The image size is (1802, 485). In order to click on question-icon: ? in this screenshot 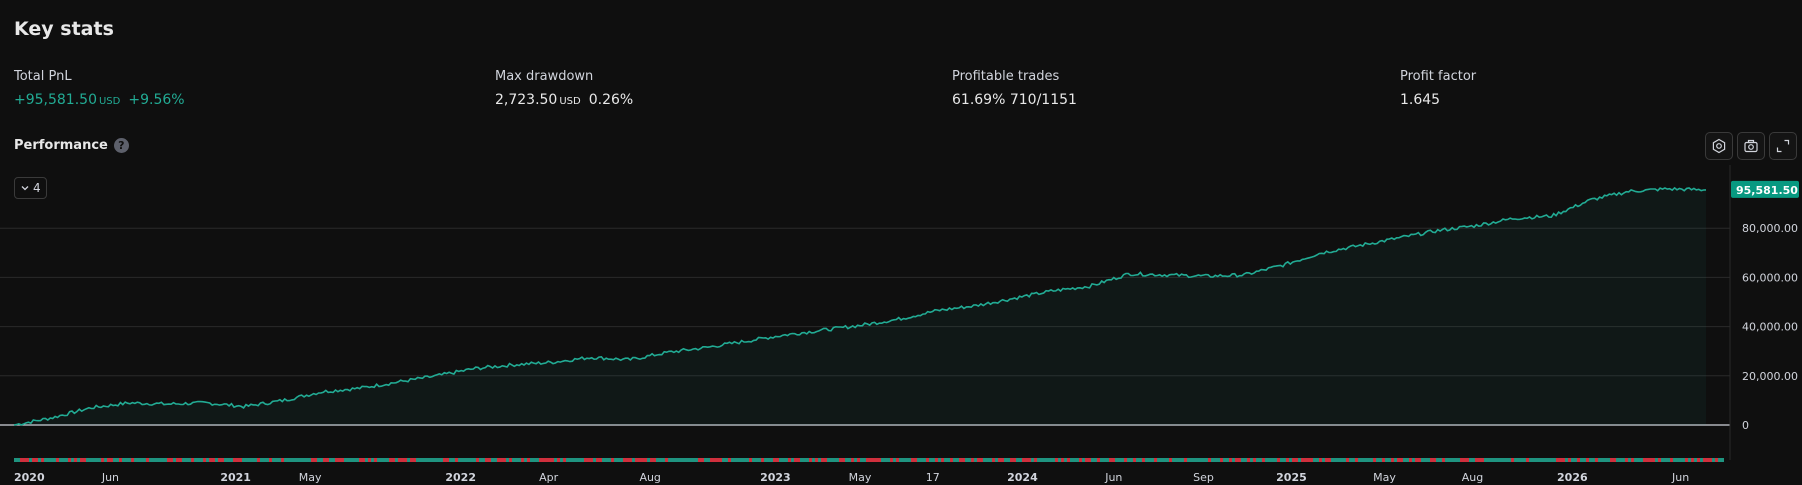, I will do `click(121, 145)`.